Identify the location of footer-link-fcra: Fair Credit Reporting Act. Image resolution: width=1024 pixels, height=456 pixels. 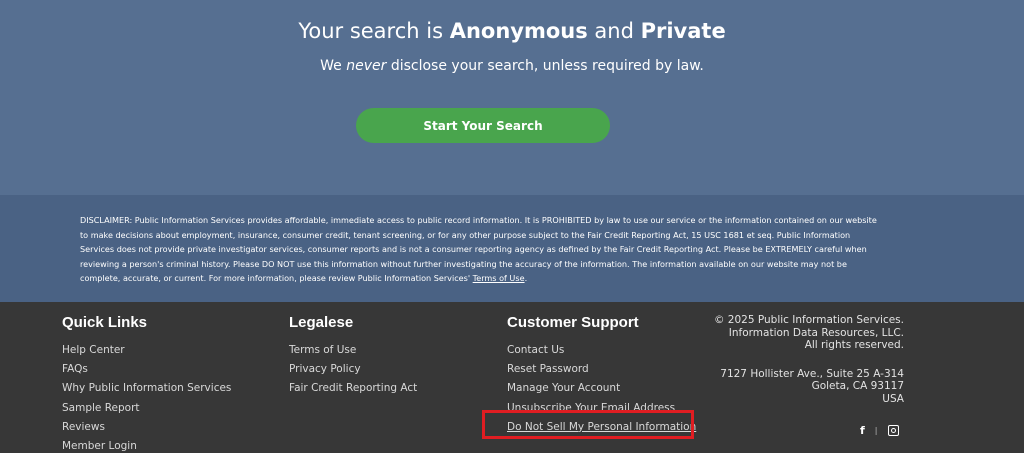
(353, 388).